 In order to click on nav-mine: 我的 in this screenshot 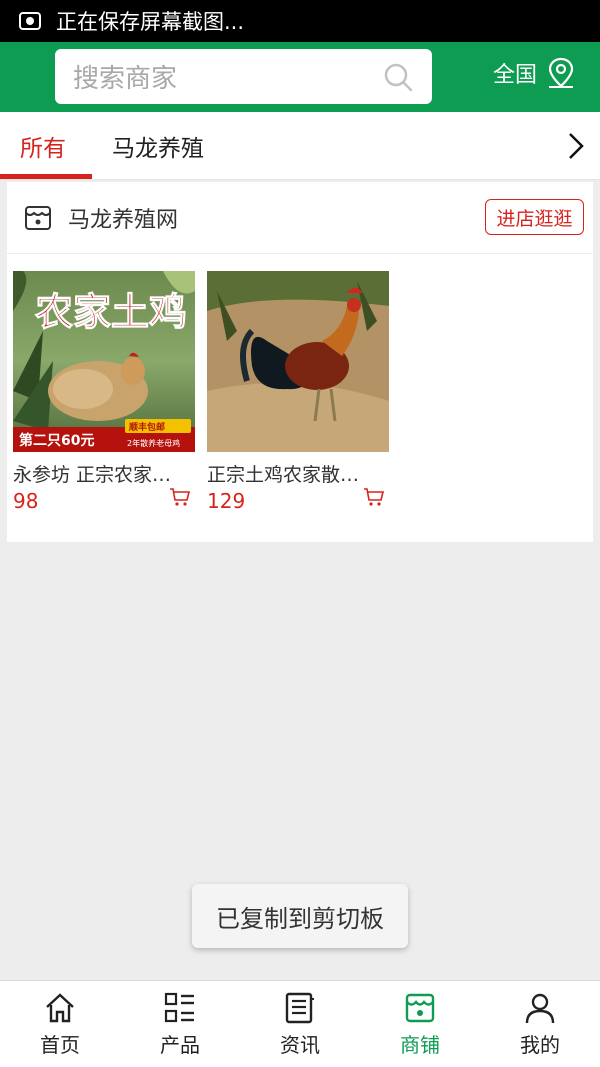, I will do `click(540, 1024)`.